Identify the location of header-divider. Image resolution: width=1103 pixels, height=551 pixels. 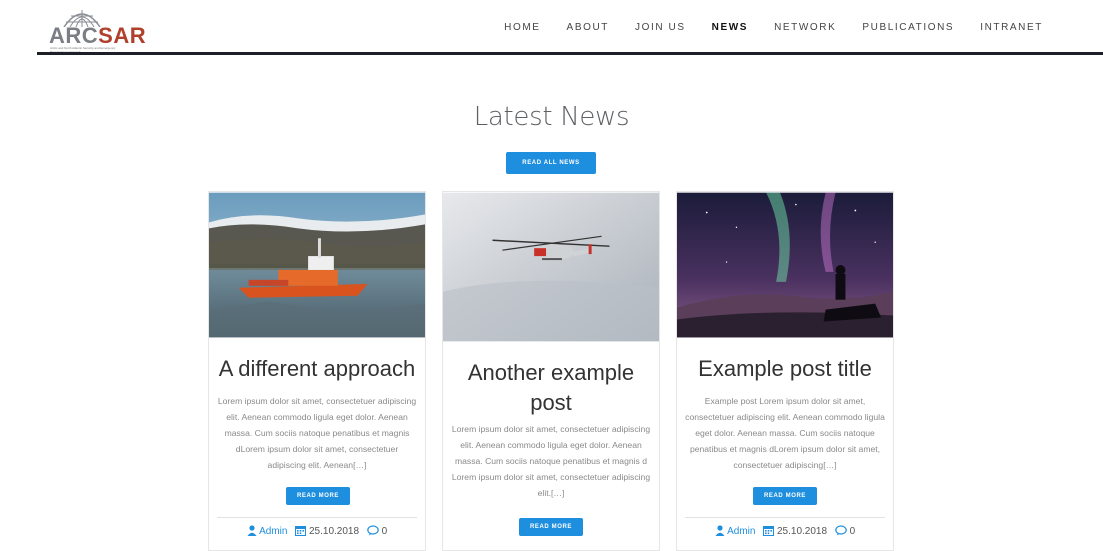
(570, 53).